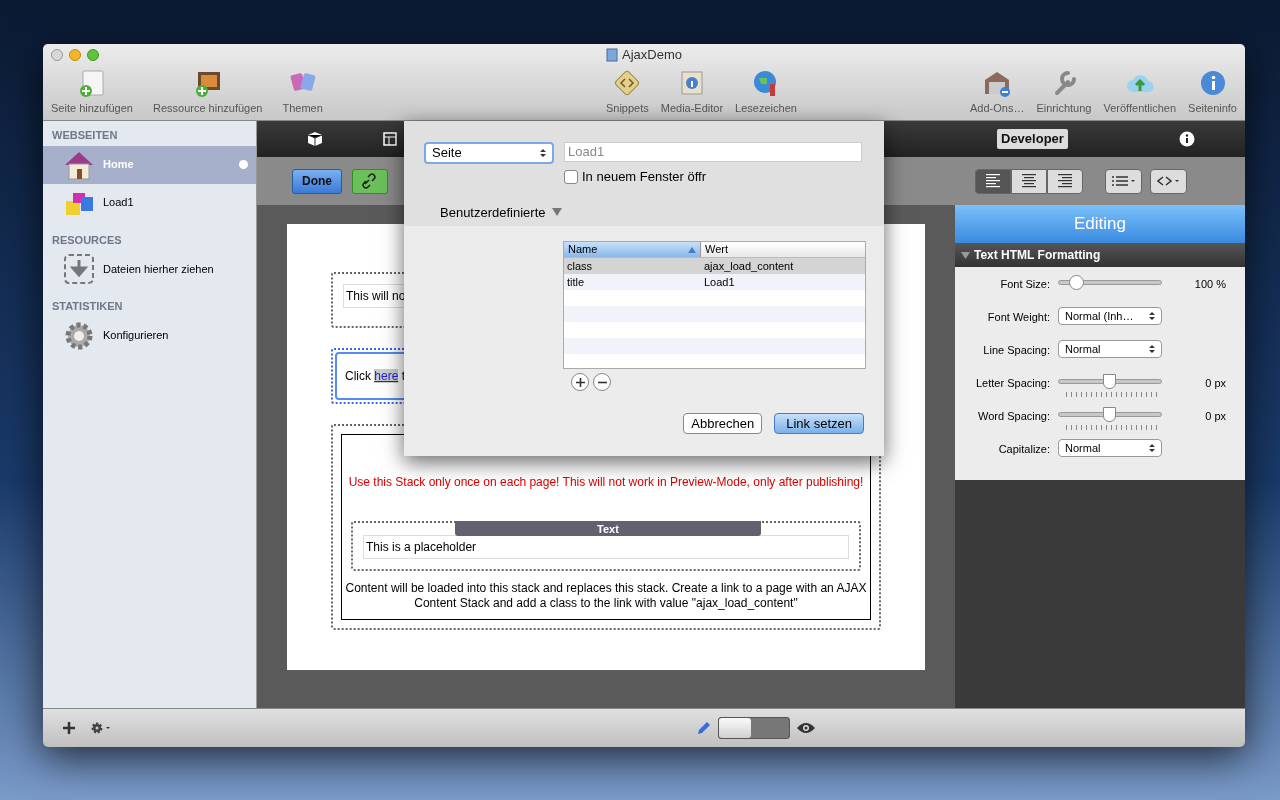  What do you see at coordinates (714, 282) in the screenshot?
I see `table-row: title Load1` at bounding box center [714, 282].